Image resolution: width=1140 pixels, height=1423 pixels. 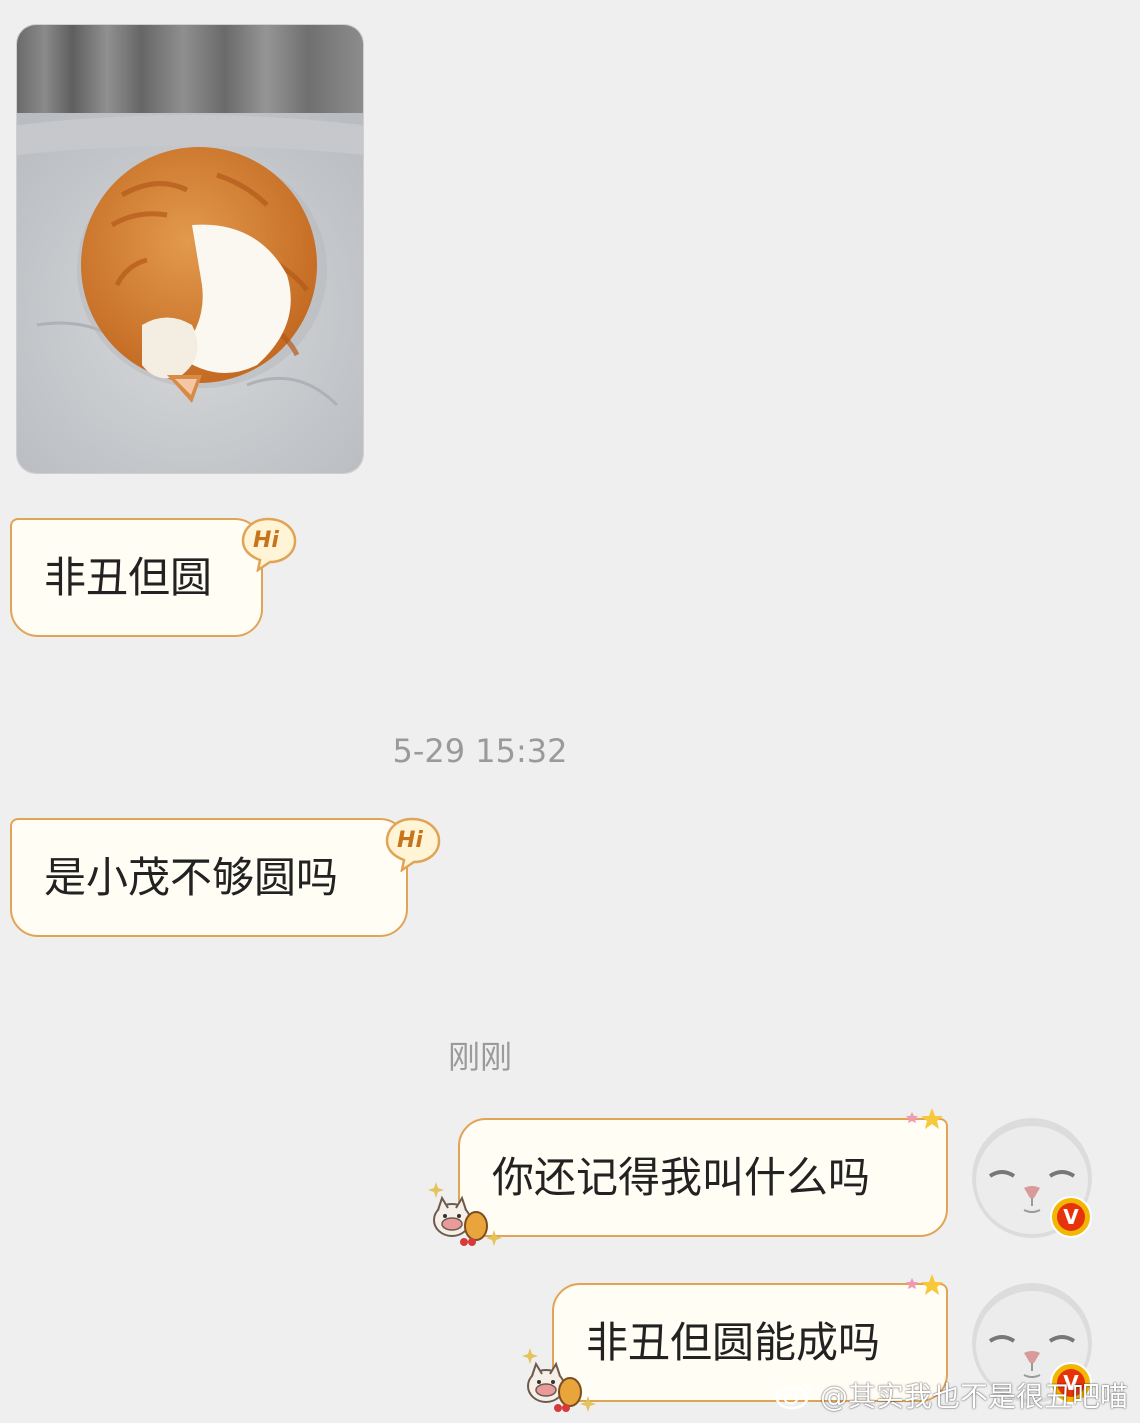 What do you see at coordinates (479, 1057) in the screenshot?
I see `timestamp: 刚刚` at bounding box center [479, 1057].